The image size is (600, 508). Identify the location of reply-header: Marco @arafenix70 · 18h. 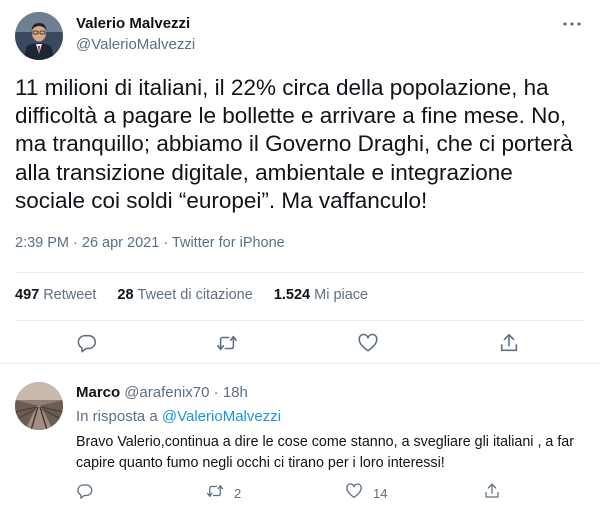
(162, 392).